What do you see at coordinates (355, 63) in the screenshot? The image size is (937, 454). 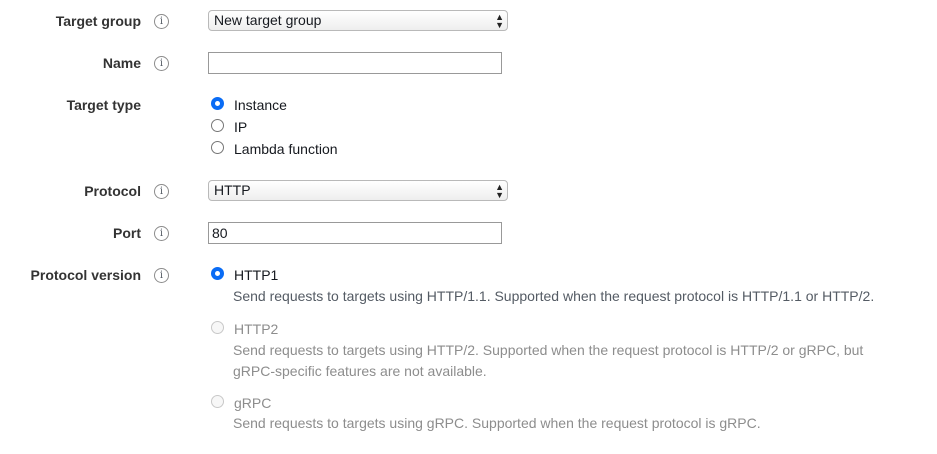 I see `name-input` at bounding box center [355, 63].